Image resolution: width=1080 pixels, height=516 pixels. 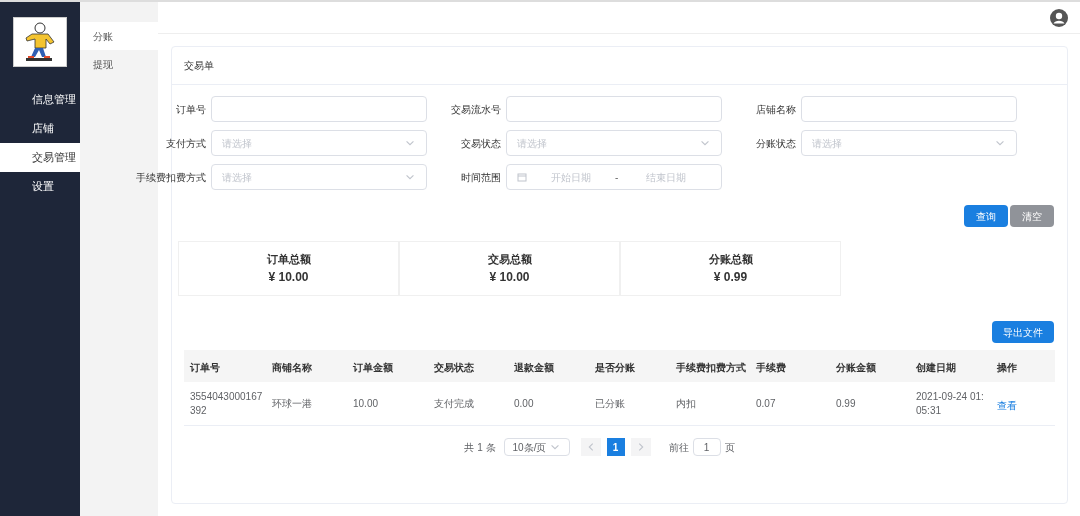 What do you see at coordinates (454, 403) in the screenshot?
I see `table-cell-text: 支付完成` at bounding box center [454, 403].